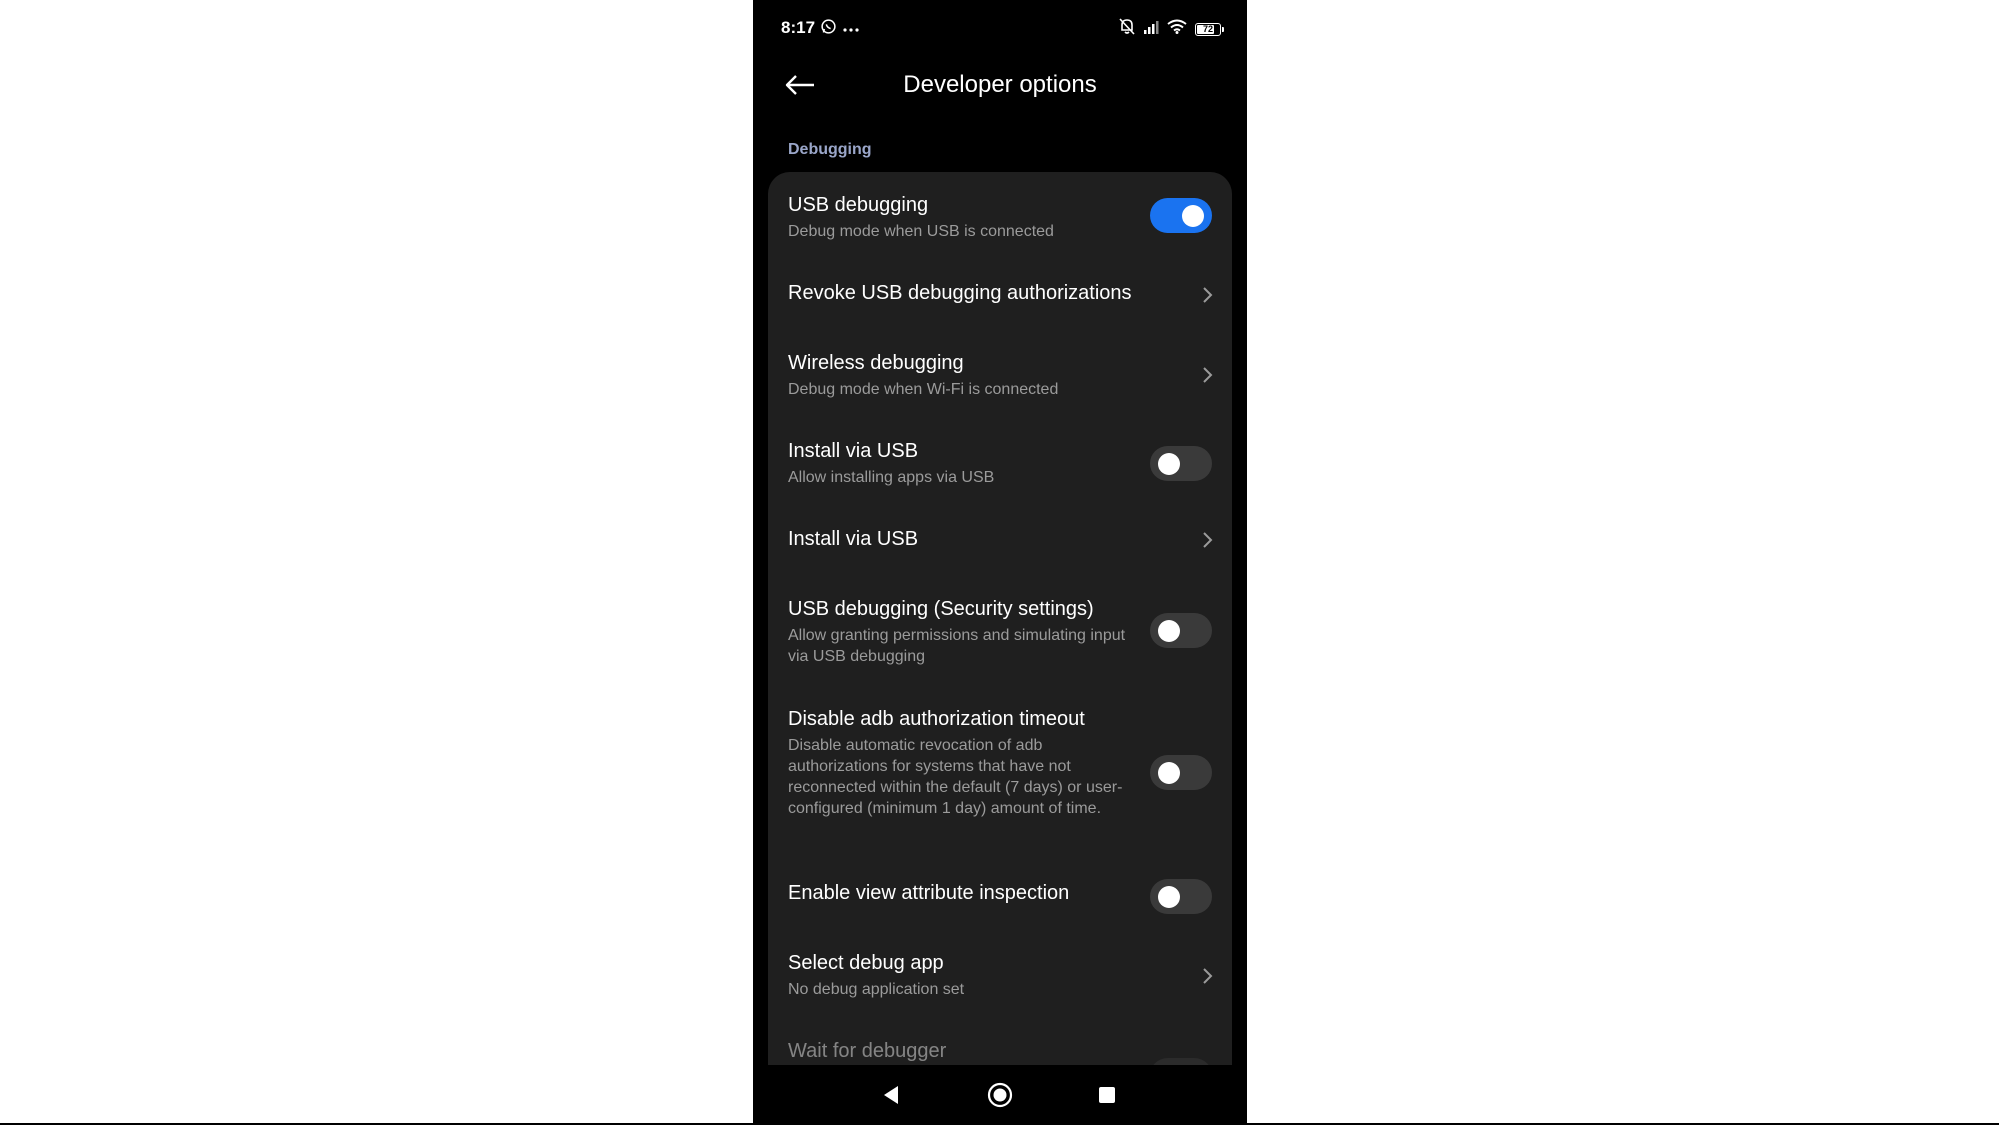 Image resolution: width=1999 pixels, height=1125 pixels. I want to click on battery-icon: 72, so click(1209, 29).